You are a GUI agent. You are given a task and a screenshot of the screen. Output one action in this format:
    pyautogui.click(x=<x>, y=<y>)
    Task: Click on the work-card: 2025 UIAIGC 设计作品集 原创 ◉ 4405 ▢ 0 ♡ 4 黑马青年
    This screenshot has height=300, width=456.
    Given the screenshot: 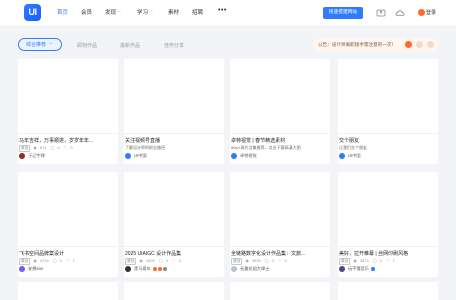 What is the action you would take?
    pyautogui.click(x=174, y=224)
    